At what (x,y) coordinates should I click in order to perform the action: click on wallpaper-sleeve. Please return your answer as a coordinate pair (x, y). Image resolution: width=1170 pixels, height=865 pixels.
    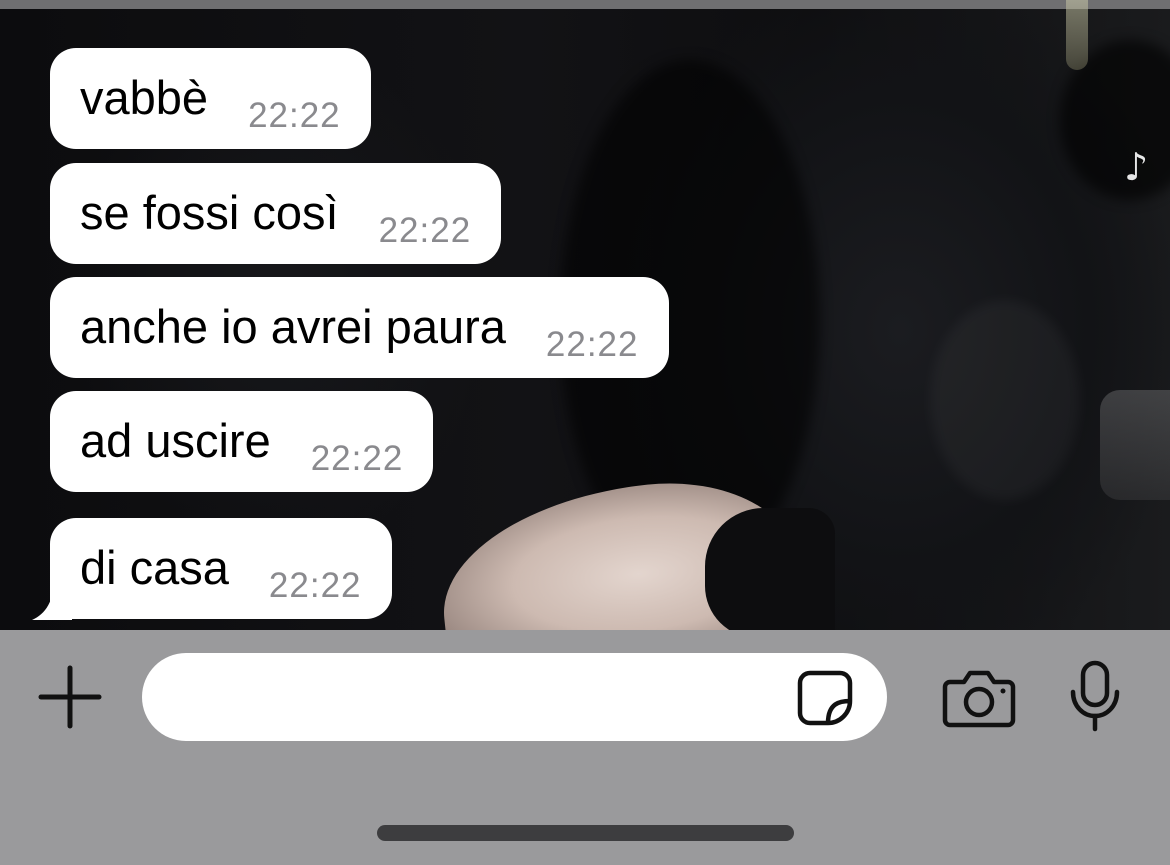
    Looking at the image, I should click on (770, 569).